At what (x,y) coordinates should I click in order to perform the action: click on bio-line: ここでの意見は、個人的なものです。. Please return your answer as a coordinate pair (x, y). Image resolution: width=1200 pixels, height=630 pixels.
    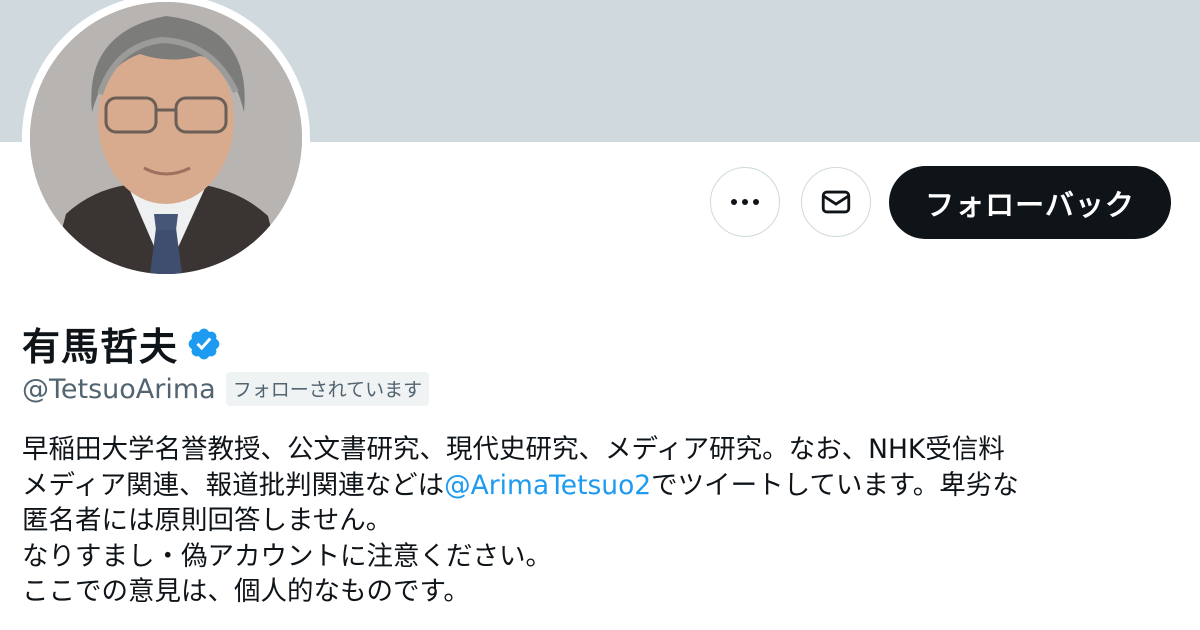
    Looking at the image, I should click on (246, 591).